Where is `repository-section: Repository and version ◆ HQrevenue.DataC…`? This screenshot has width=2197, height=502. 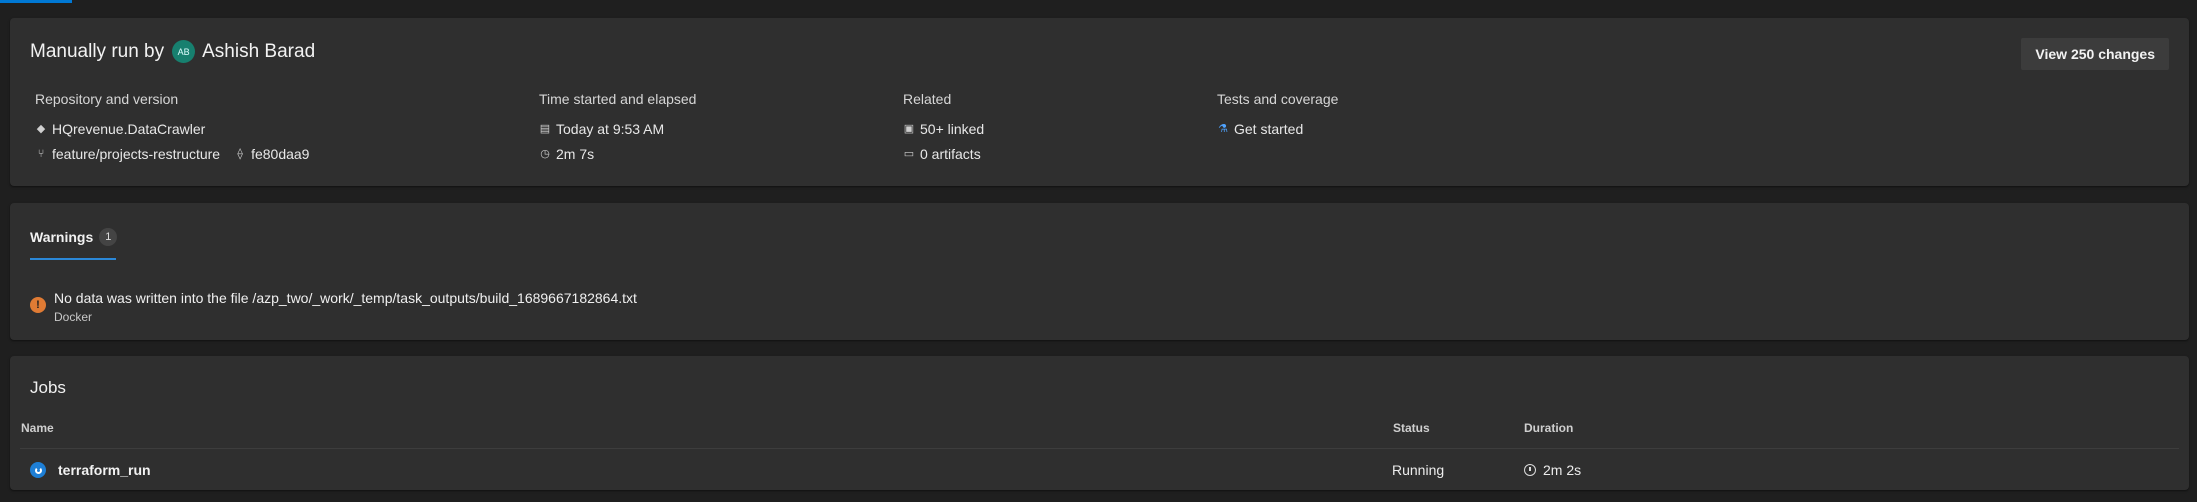
repository-section: Repository and version ◆ HQrevenue.DataC… is located at coordinates (179, 128).